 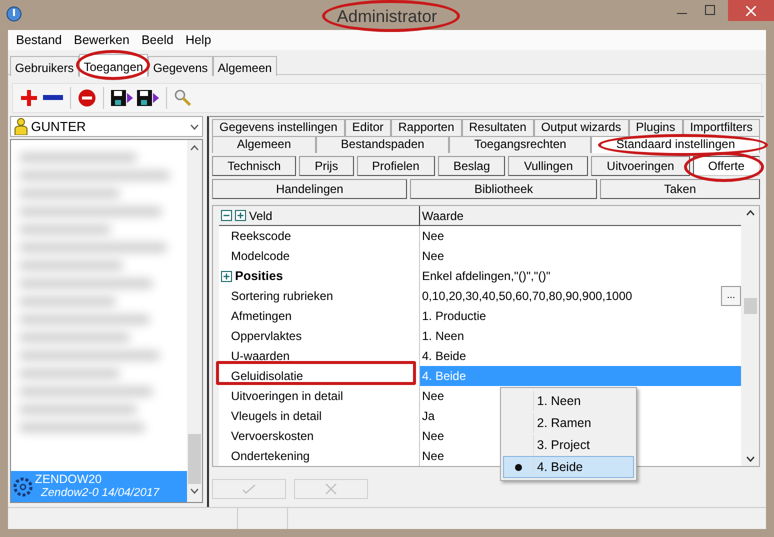 What do you see at coordinates (226, 276) in the screenshot?
I see `expand-icon` at bounding box center [226, 276].